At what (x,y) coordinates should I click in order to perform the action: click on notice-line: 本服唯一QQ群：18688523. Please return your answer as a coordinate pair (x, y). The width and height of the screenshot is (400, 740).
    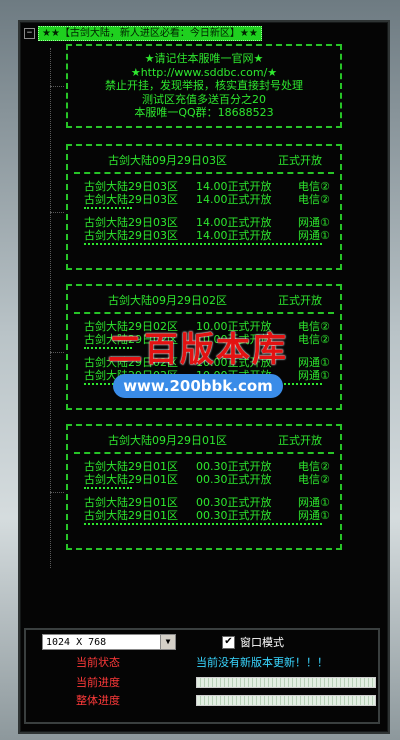
    Looking at the image, I should click on (204, 112).